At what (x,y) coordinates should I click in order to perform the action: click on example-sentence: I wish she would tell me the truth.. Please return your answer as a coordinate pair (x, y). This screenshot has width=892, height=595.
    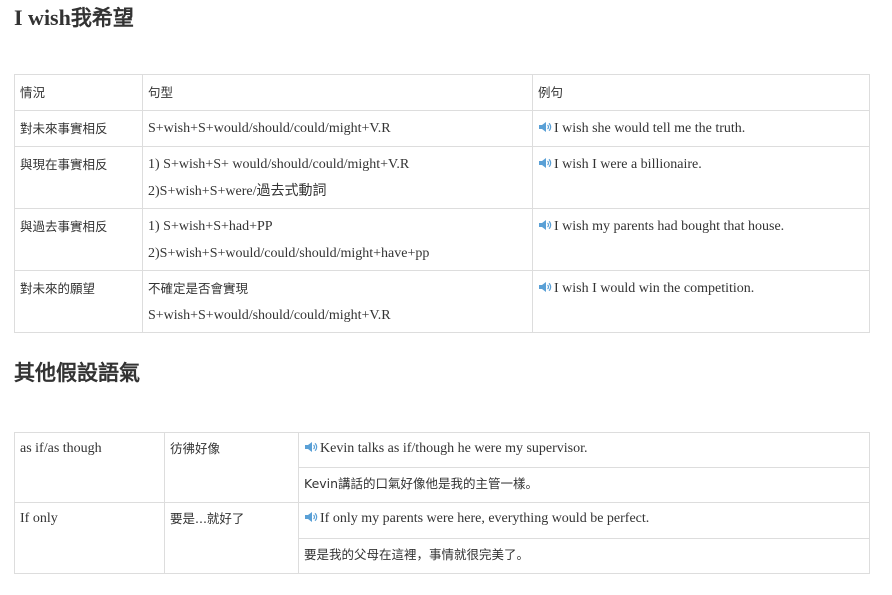
    Looking at the image, I should click on (650, 128).